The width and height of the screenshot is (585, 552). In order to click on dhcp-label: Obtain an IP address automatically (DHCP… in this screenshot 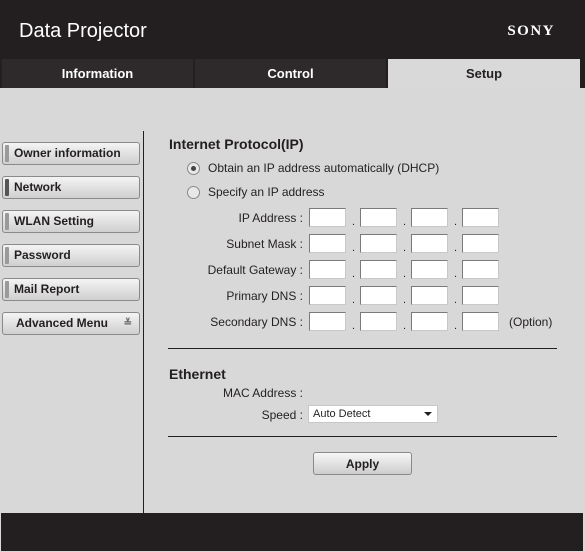, I will do `click(324, 168)`.